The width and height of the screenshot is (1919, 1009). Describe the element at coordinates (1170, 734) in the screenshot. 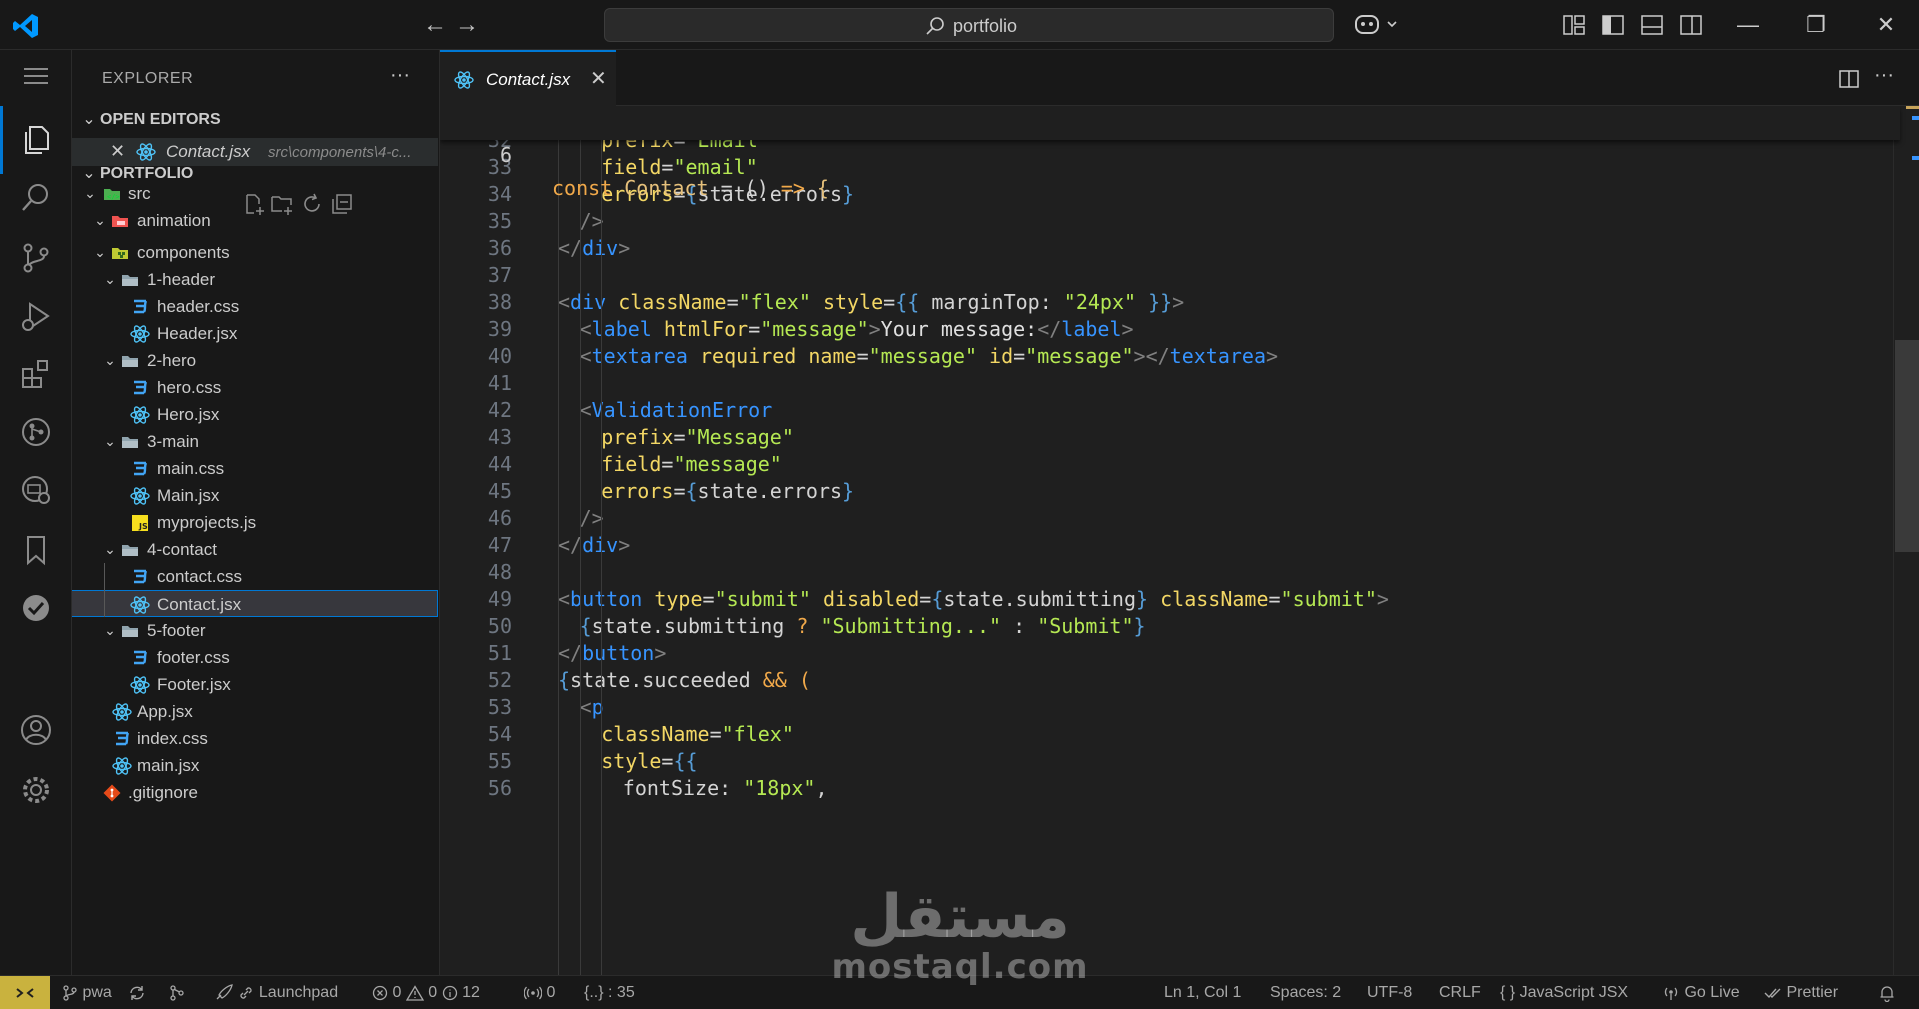

I see `code-line: 54 className="flex"` at that location.